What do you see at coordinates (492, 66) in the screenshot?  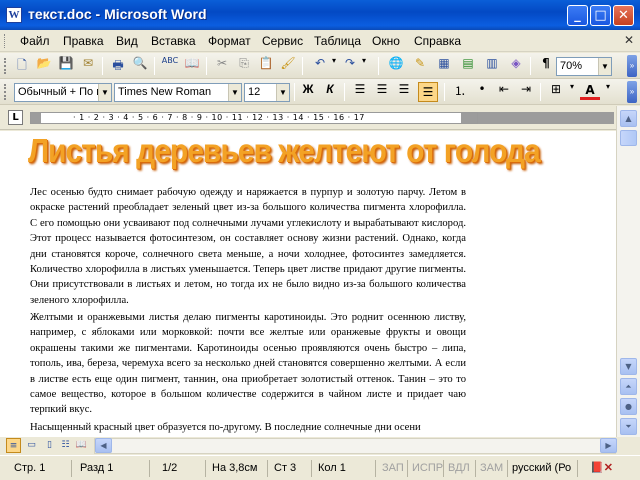 I see `columns-icon: ▥` at bounding box center [492, 66].